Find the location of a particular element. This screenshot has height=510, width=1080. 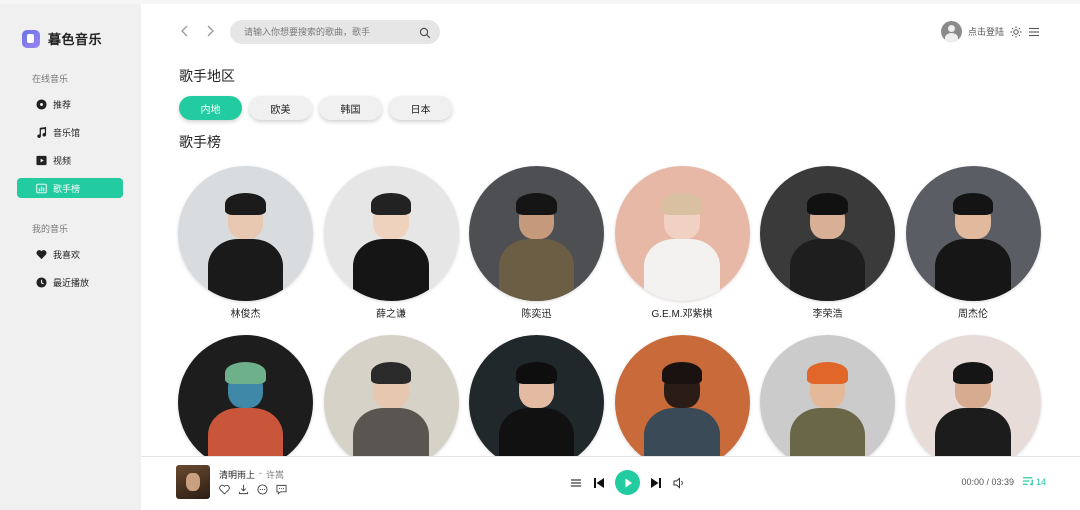

sidebar-item-favorites: 我喜欢 is located at coordinates (70, 254).